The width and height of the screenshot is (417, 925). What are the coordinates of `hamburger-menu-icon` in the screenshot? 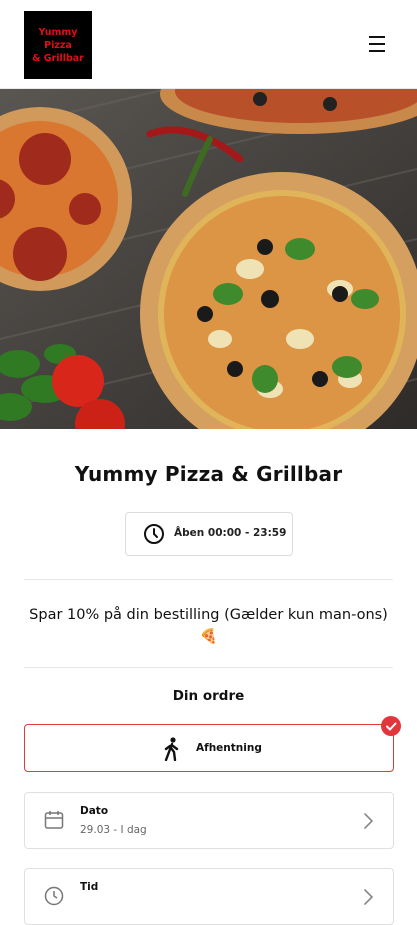 It's located at (377, 44).